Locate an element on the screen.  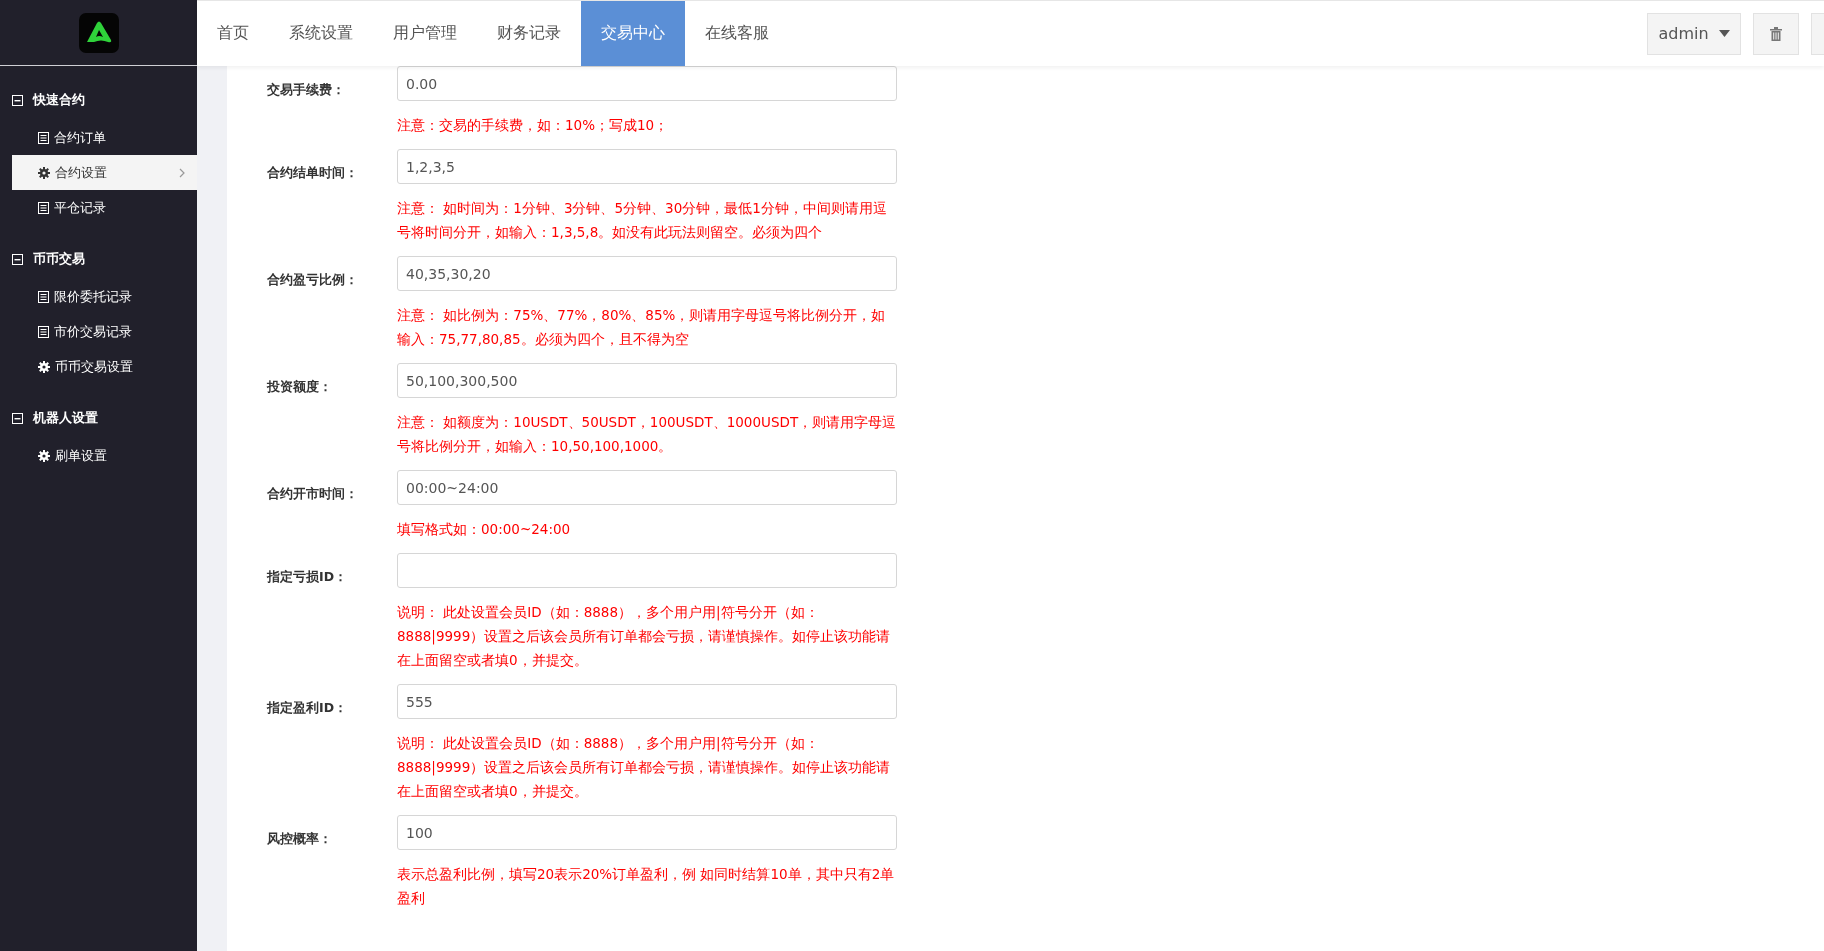
field-note: 填写格式如：00:00~24:00 is located at coordinates (484, 529).